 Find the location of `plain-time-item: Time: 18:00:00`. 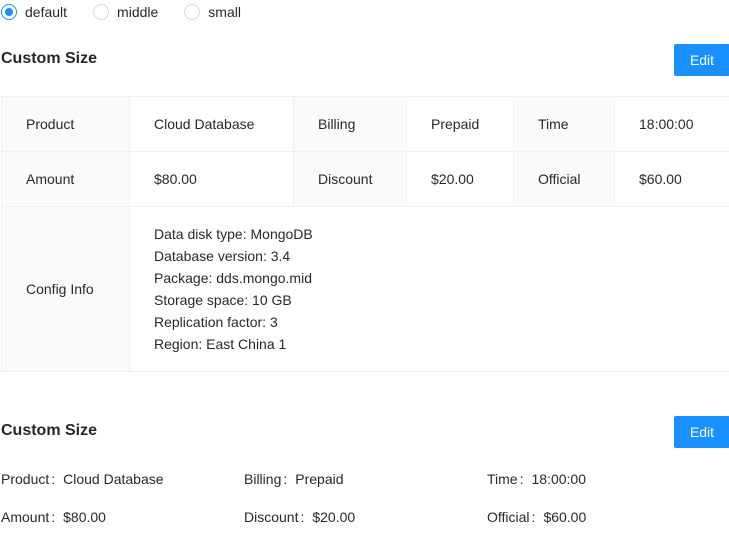

plain-time-item: Time: 18:00:00 is located at coordinates (536, 479).